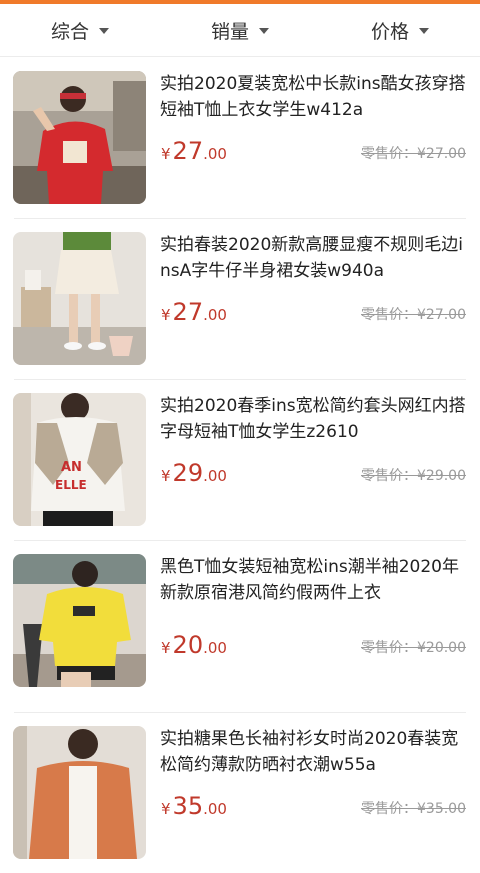  I want to click on sort-price-tab: 价格, so click(400, 30).